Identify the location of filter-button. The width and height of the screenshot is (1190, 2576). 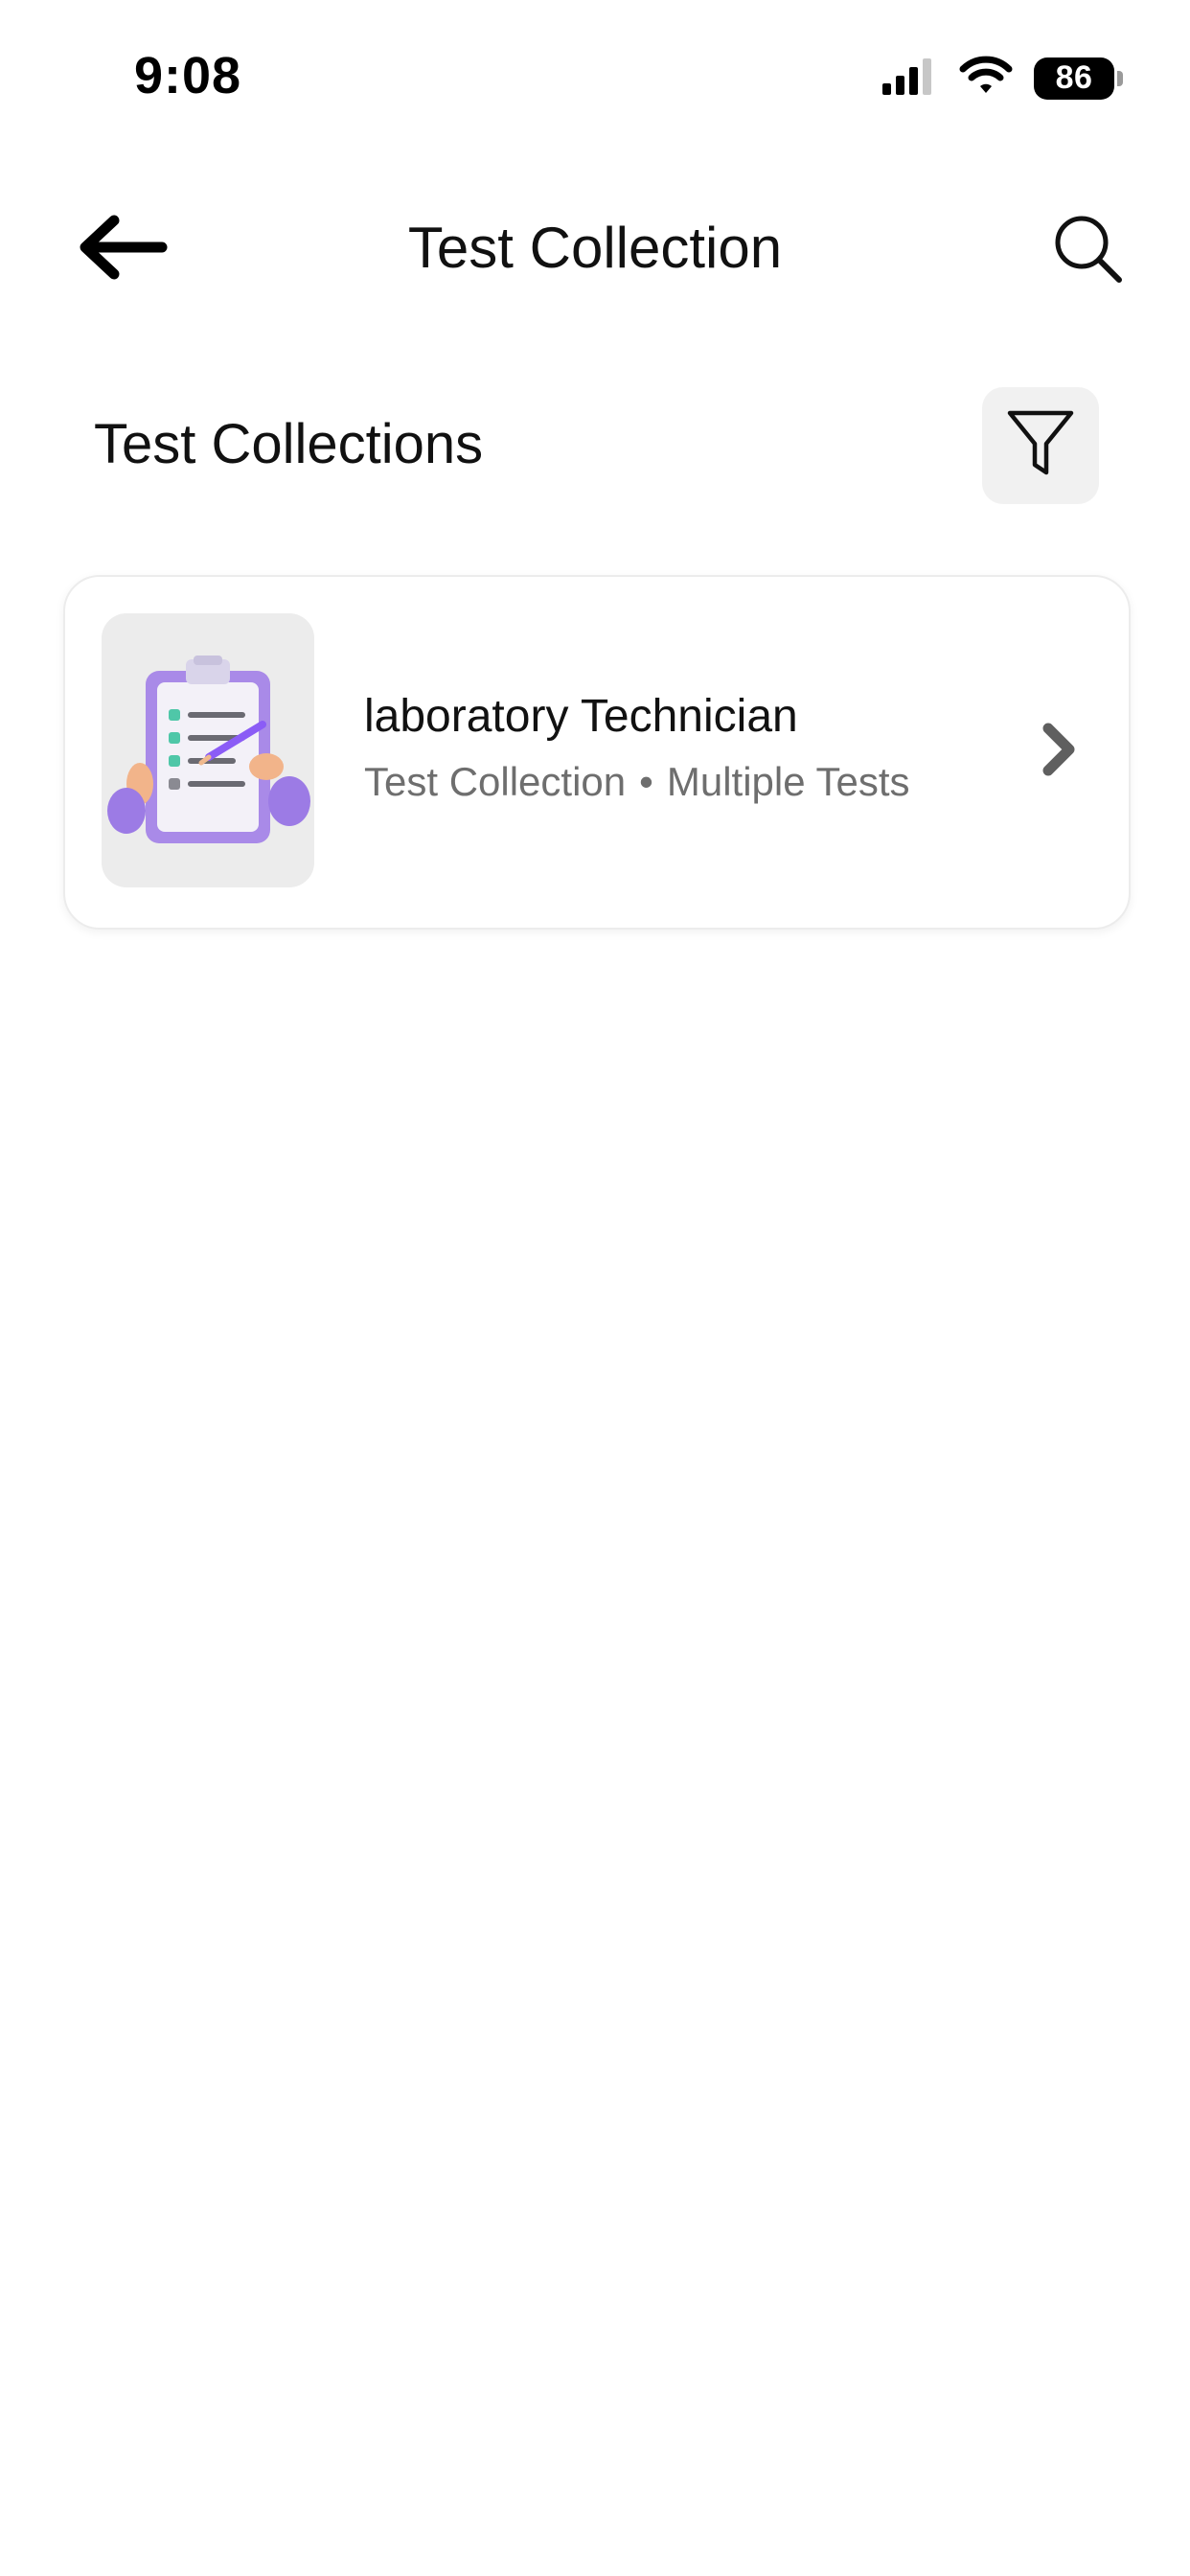
(1040, 445).